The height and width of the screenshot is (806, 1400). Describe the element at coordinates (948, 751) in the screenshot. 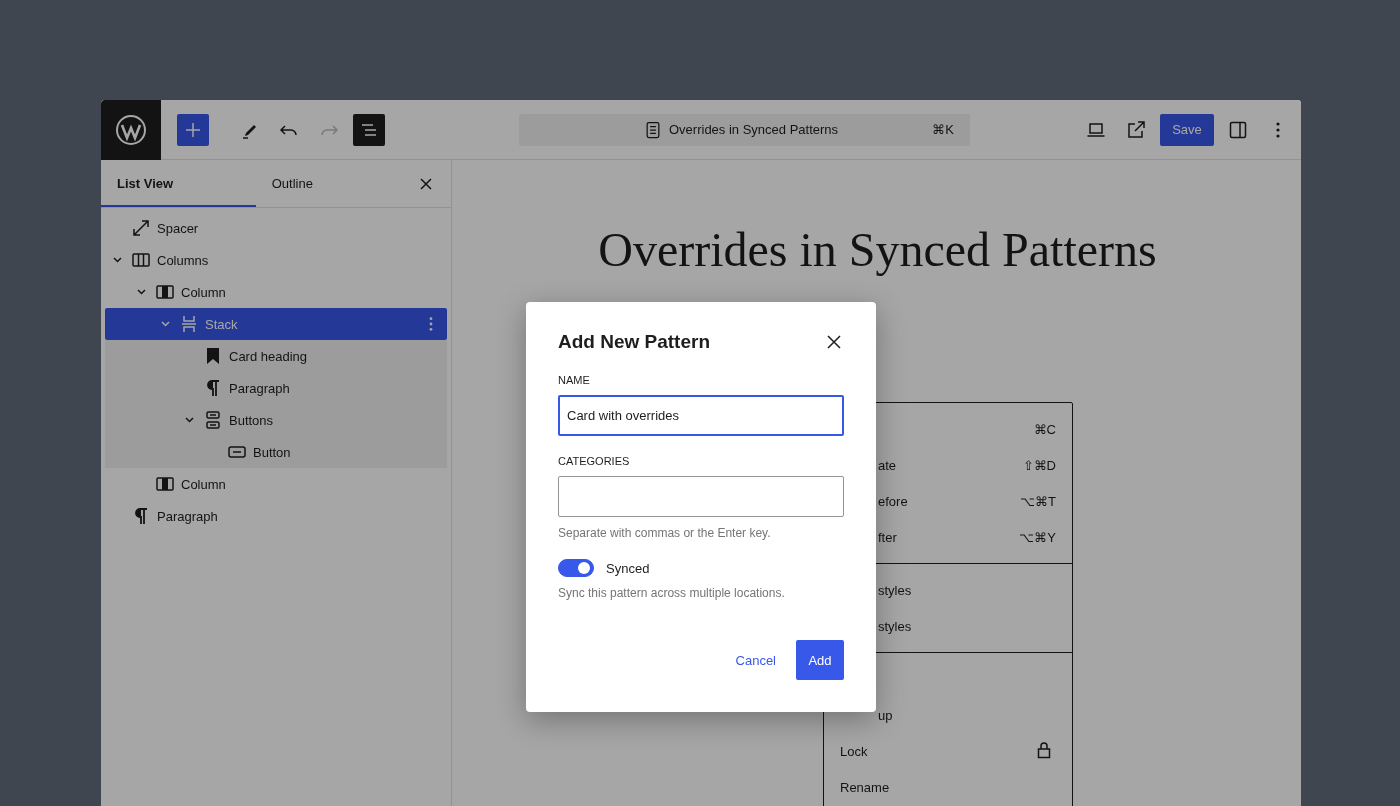

I see `menu-item: Lock` at that location.